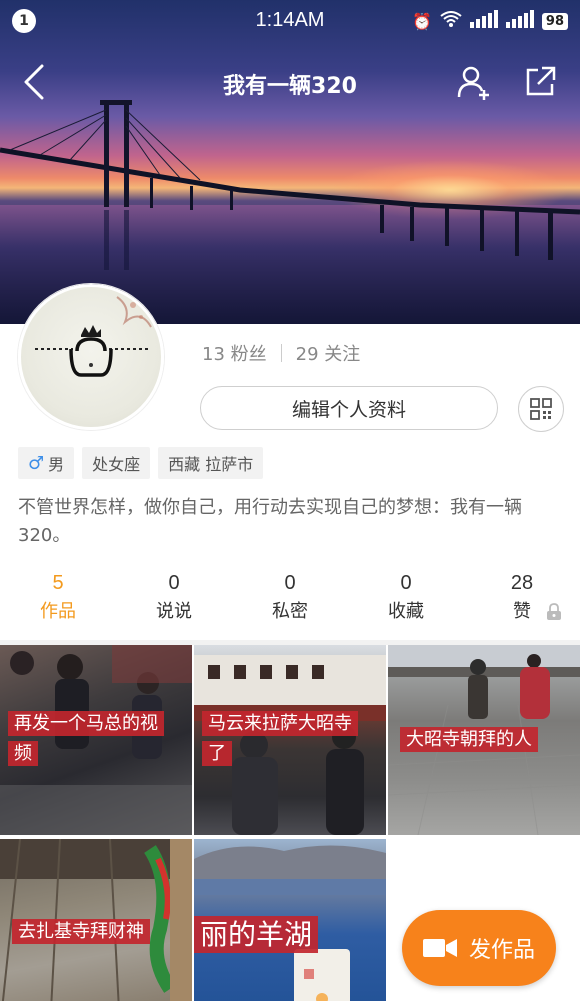  I want to click on tab-posts-label: 说说, so click(174, 611).